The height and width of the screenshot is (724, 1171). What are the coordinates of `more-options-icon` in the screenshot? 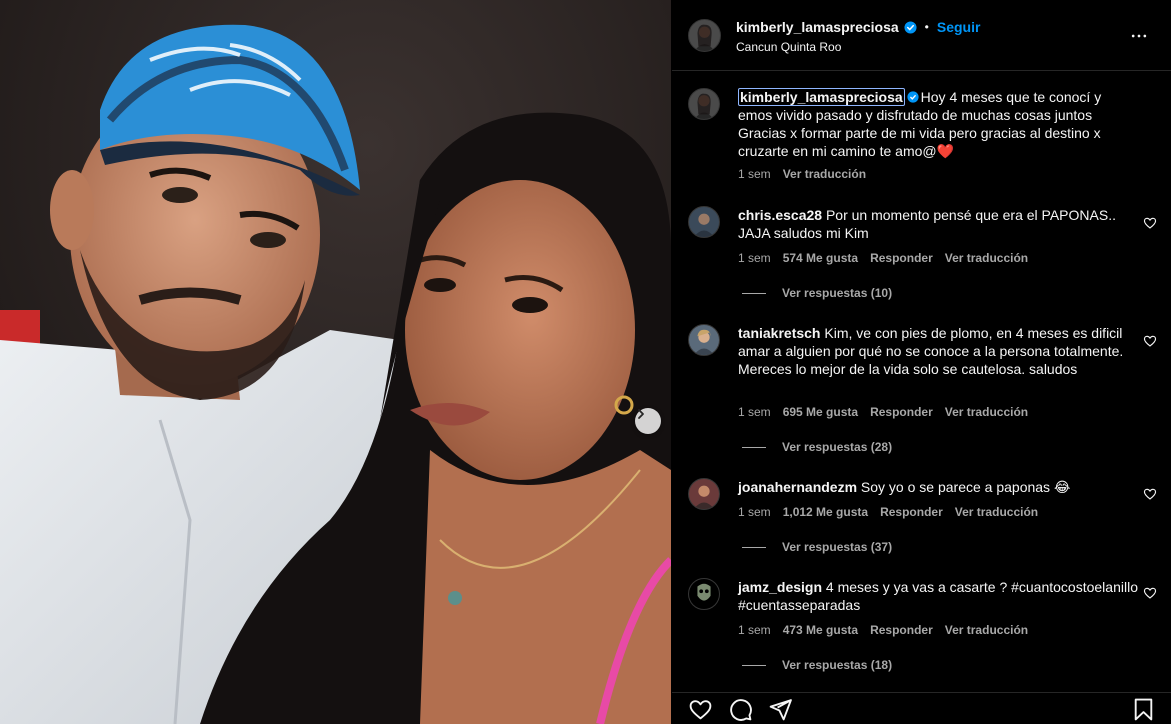 It's located at (1139, 36).